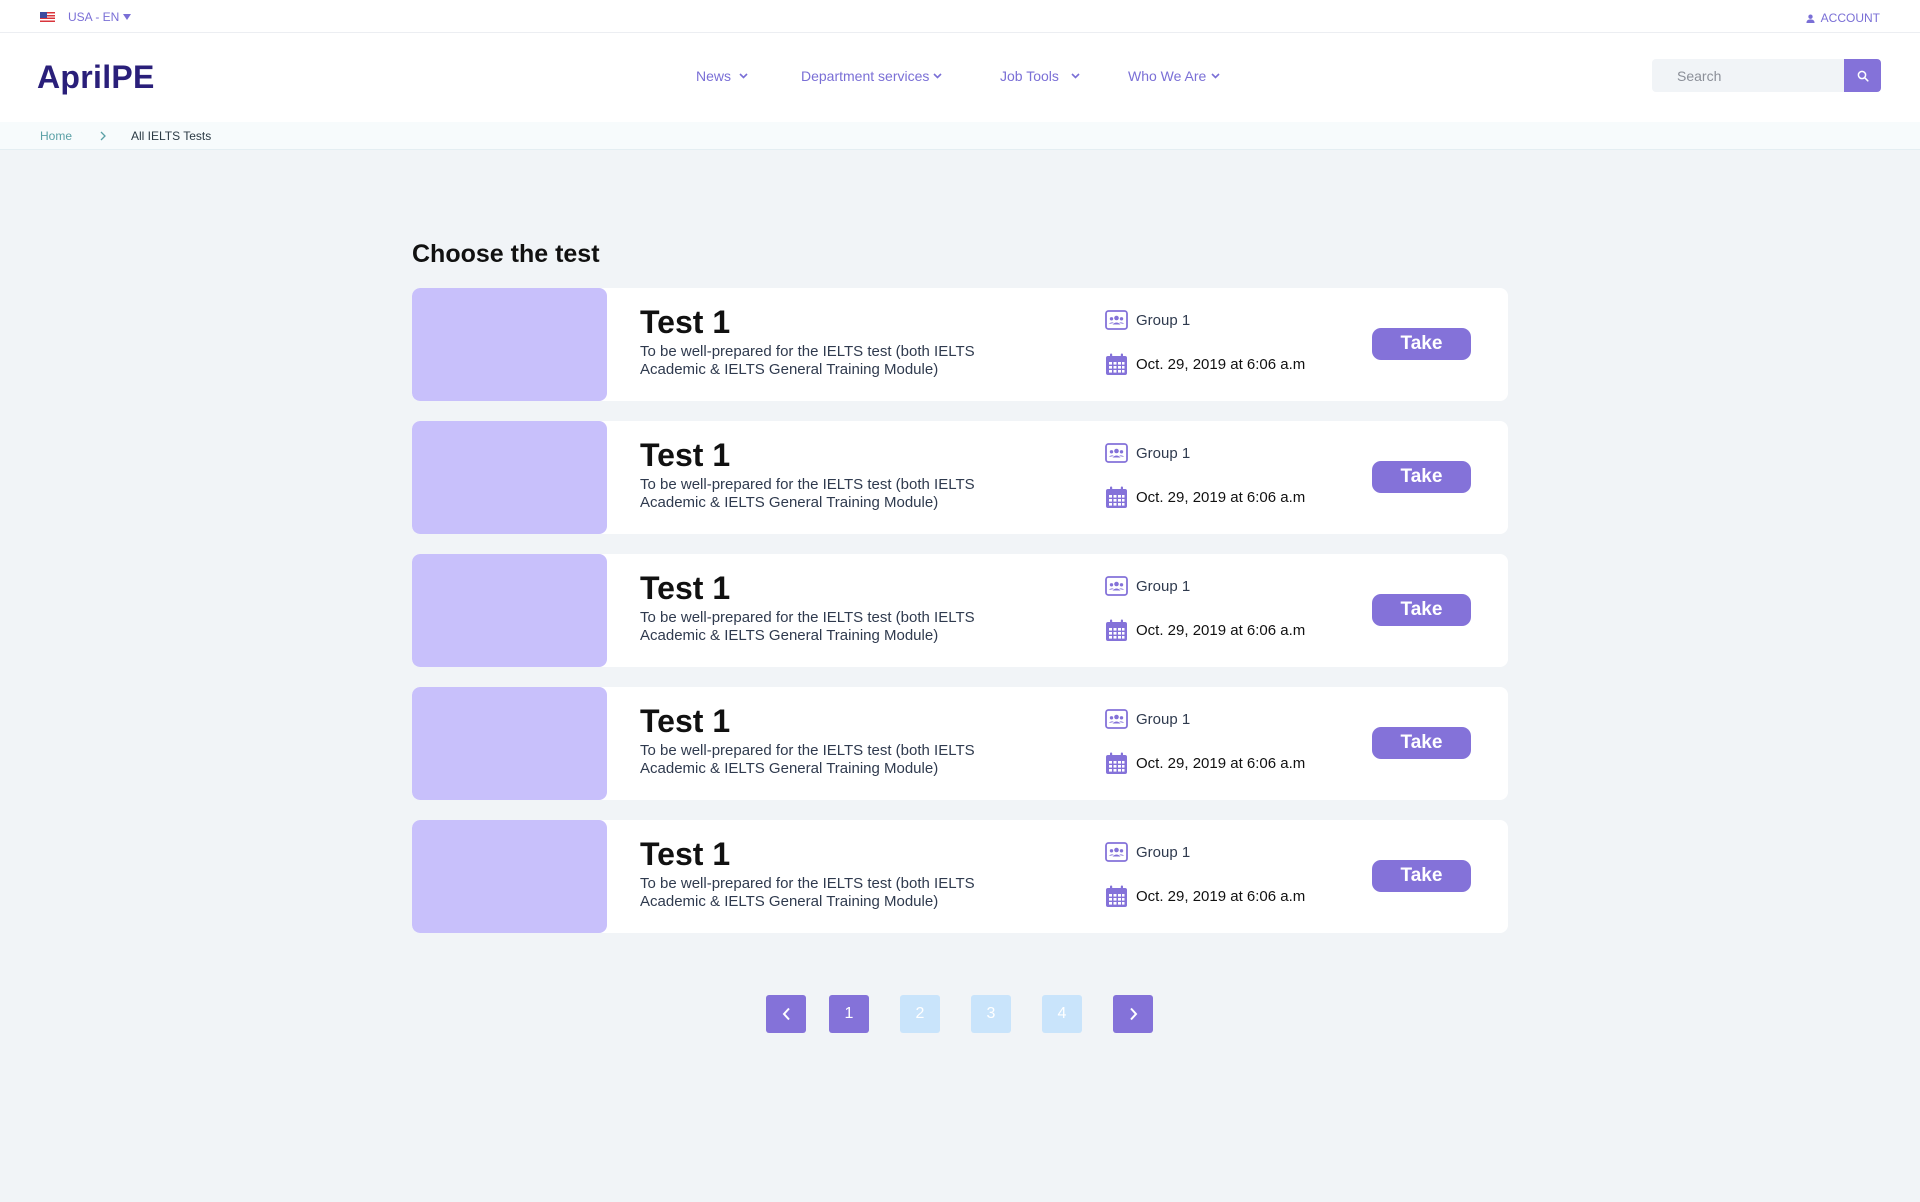  I want to click on account-label: ACCOUNT, so click(1850, 18).